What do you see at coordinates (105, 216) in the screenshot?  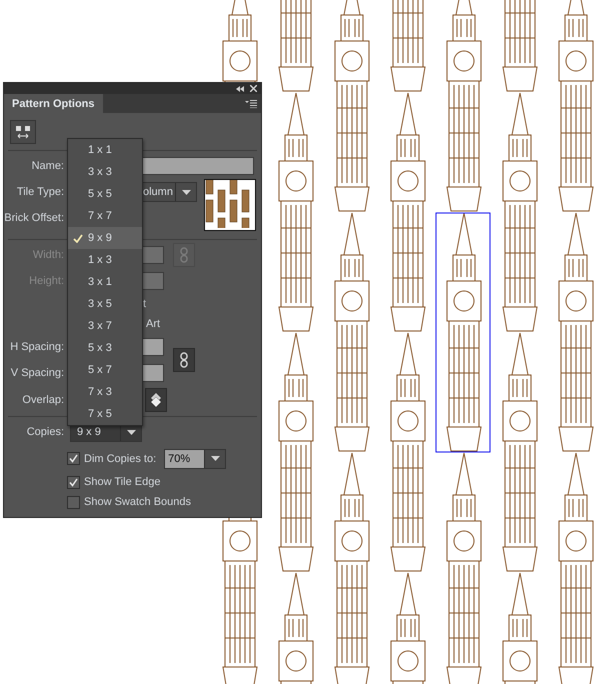 I see `menu-item: 7 x 7` at bounding box center [105, 216].